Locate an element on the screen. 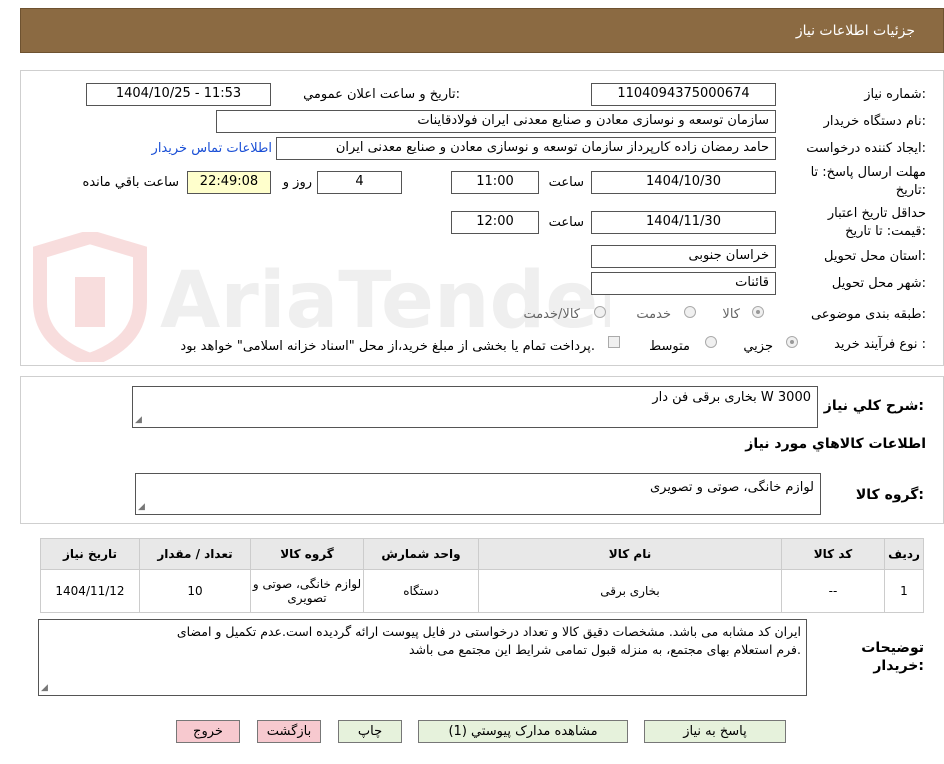  category-radio-service is located at coordinates (690, 312).